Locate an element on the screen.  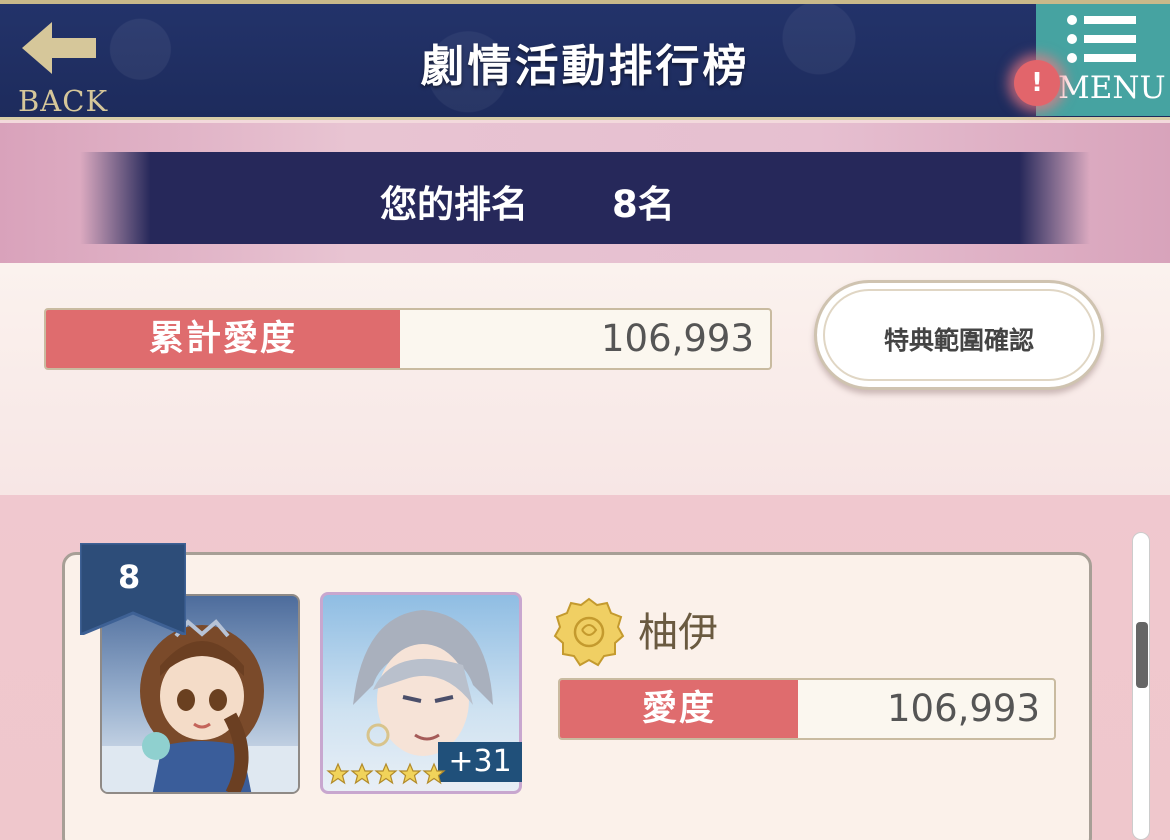
entry-love-stat: 愛度 106,993 is located at coordinates (807, 709).